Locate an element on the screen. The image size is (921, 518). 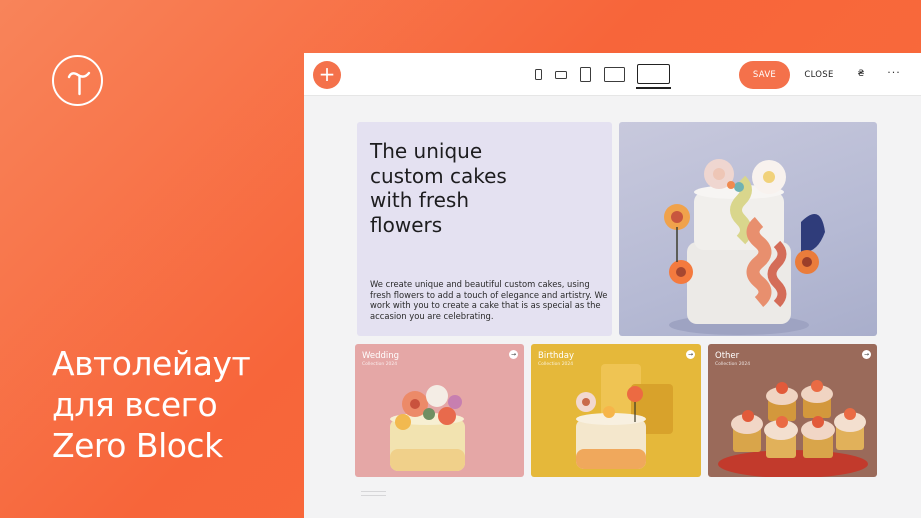
card-birthday: Birthday Collection 2024 → is located at coordinates (616, 410).